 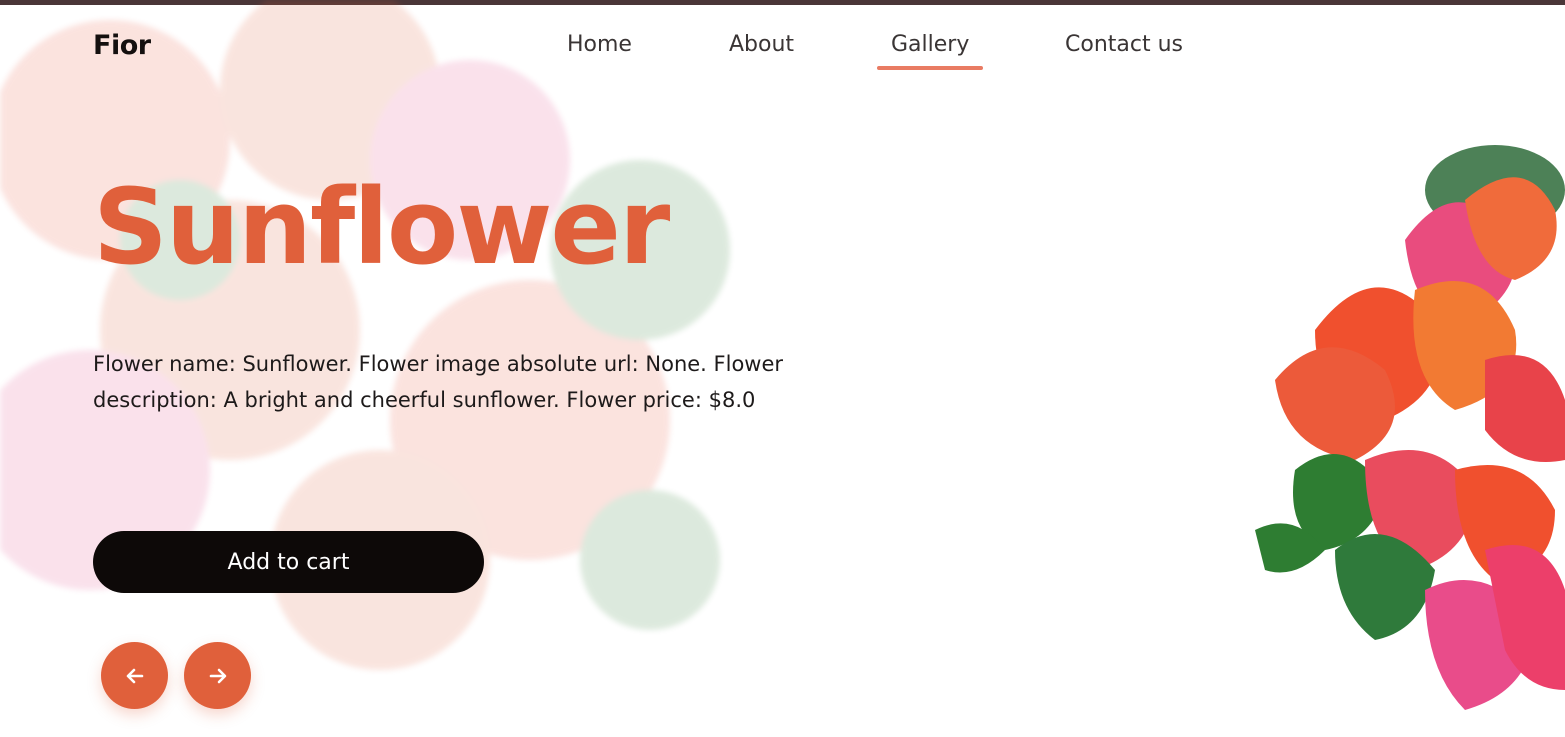 I want to click on nav-item-about: About, so click(x=761, y=44).